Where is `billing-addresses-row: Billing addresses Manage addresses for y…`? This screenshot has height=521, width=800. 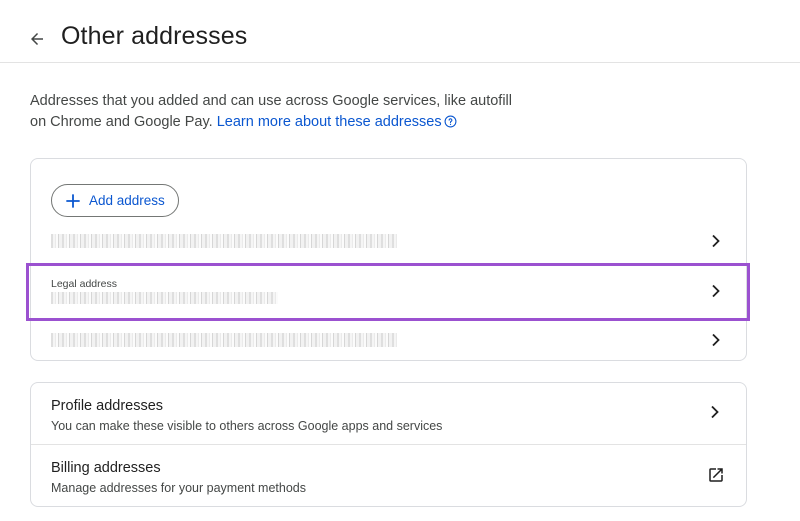 billing-addresses-row: Billing addresses Manage addresses for y… is located at coordinates (388, 475).